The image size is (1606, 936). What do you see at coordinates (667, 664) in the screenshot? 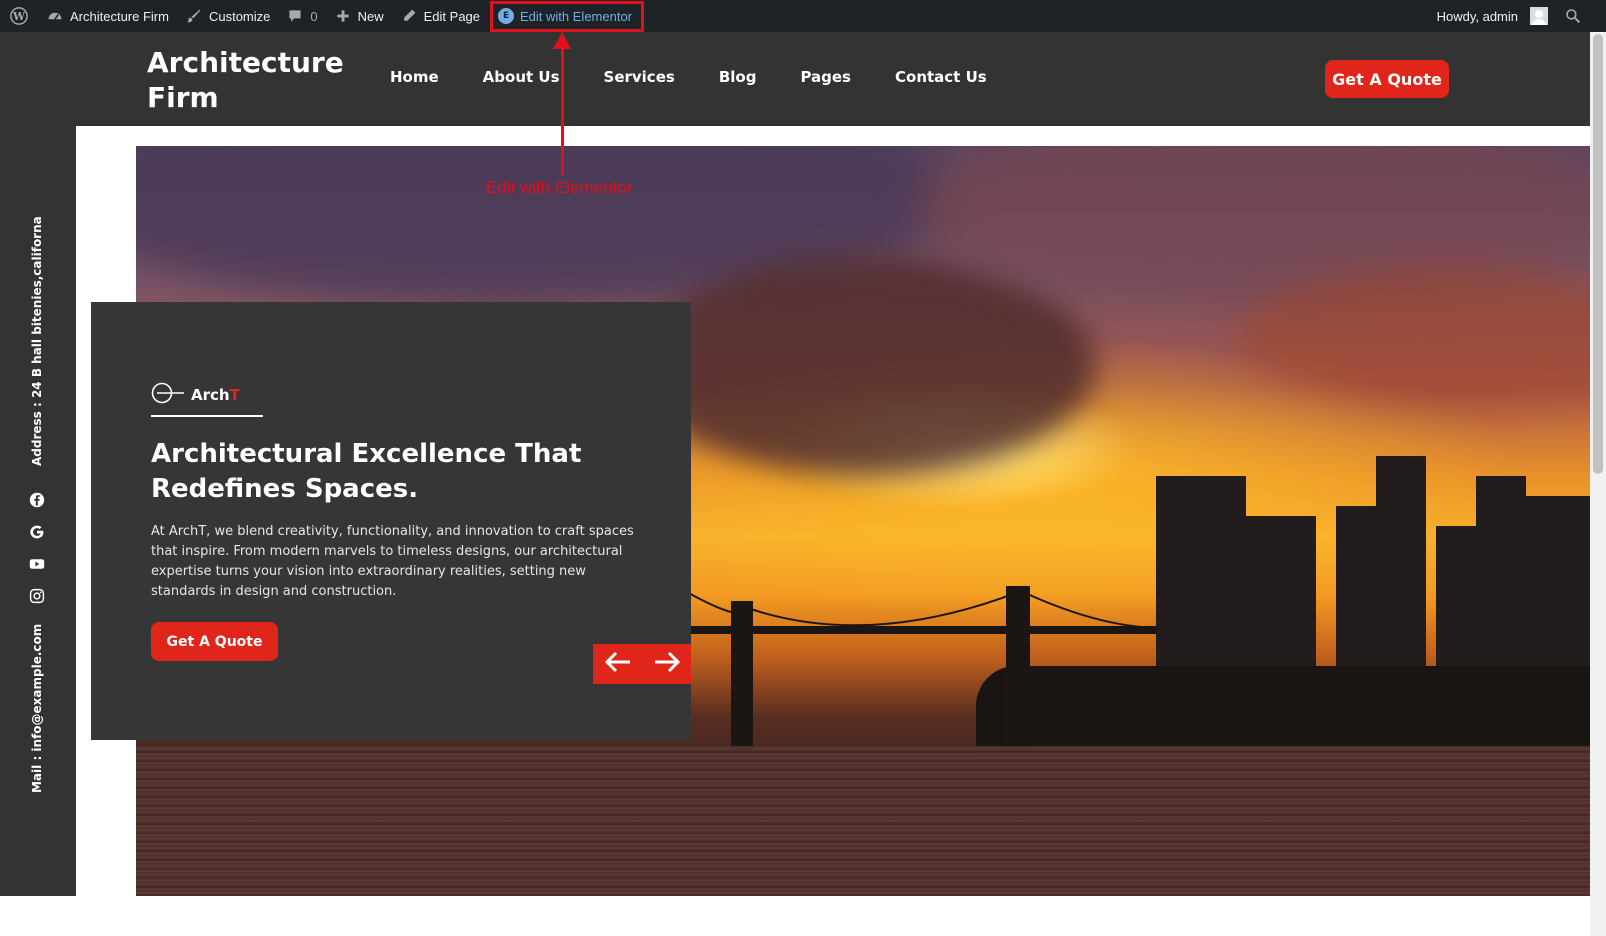
I see `arrow-right-icon` at bounding box center [667, 664].